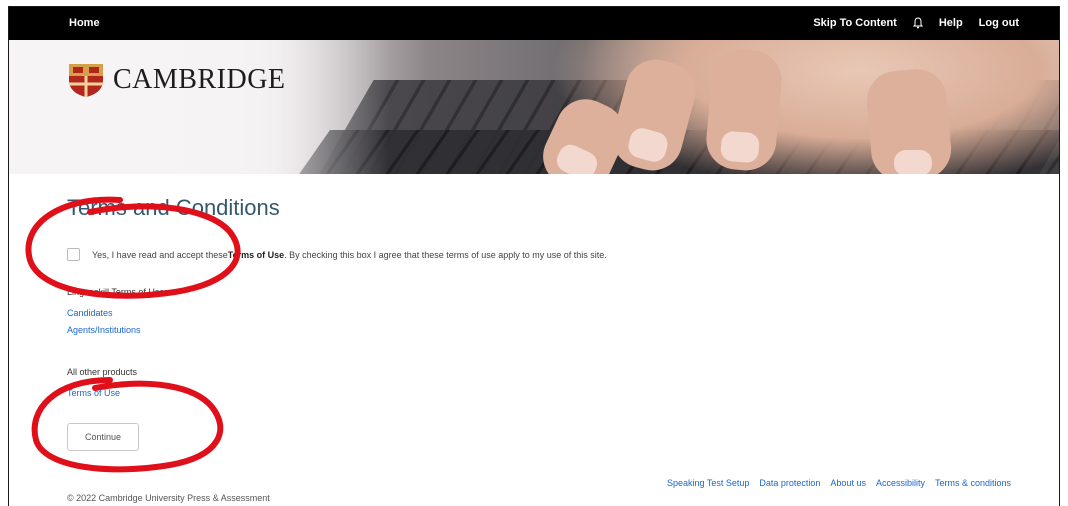  I want to click on other-products-label: All other products, so click(102, 372).